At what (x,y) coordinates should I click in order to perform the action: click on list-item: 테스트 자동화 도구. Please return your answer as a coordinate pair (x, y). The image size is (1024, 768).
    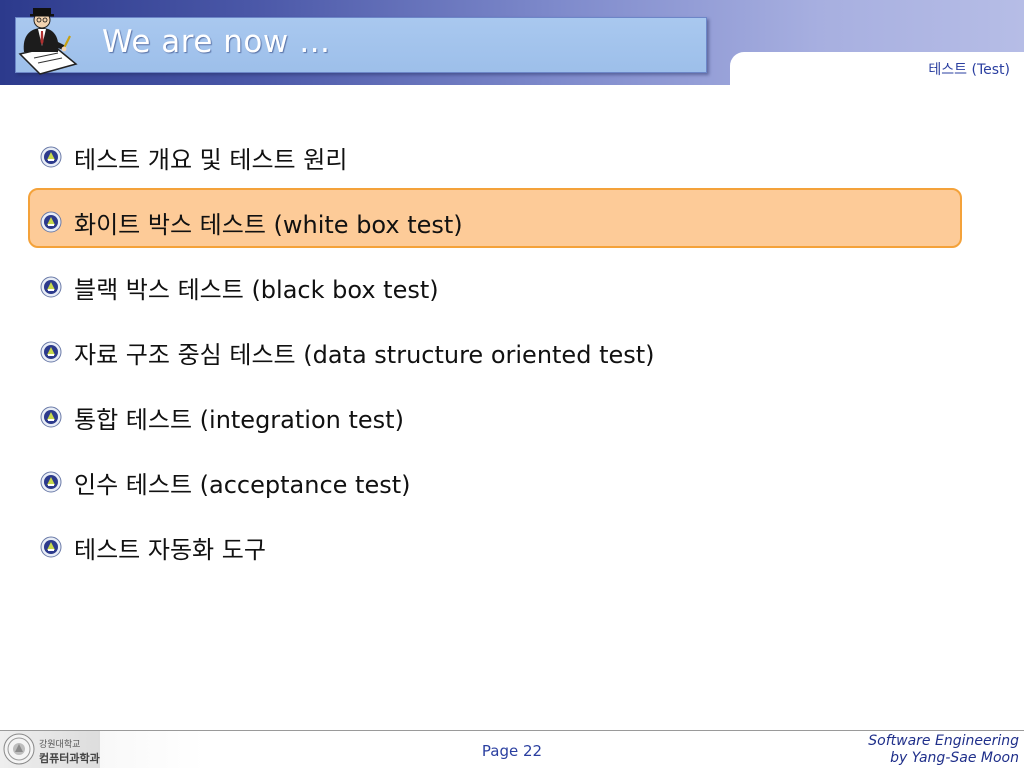
    Looking at the image, I should click on (153, 547).